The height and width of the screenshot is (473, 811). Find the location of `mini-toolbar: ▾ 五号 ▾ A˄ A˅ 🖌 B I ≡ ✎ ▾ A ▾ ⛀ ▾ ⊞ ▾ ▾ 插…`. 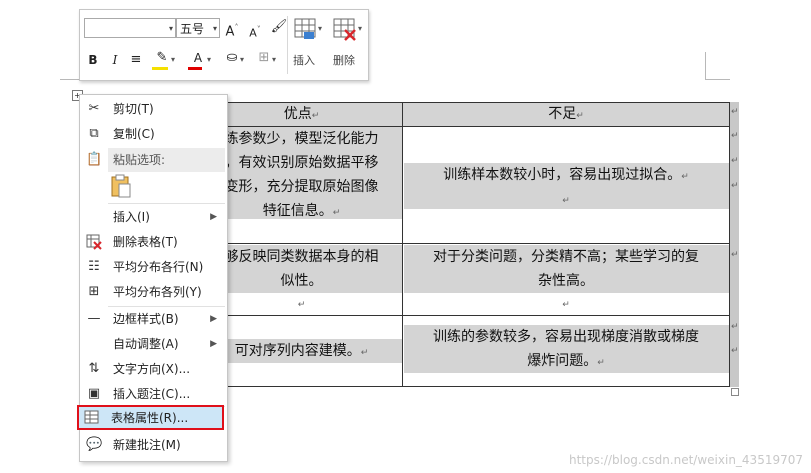

mini-toolbar: ▾ 五号 ▾ A˄ A˅ 🖌 B I ≡ ✎ ▾ A ▾ ⛀ ▾ ⊞ ▾ ▾ 插… is located at coordinates (224, 45).